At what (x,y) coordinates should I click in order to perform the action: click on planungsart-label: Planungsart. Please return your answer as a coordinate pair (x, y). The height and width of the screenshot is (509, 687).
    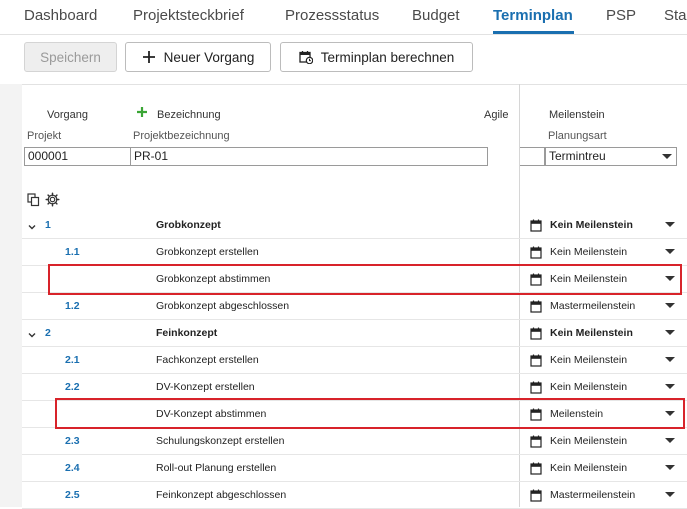
    Looking at the image, I should click on (577, 136).